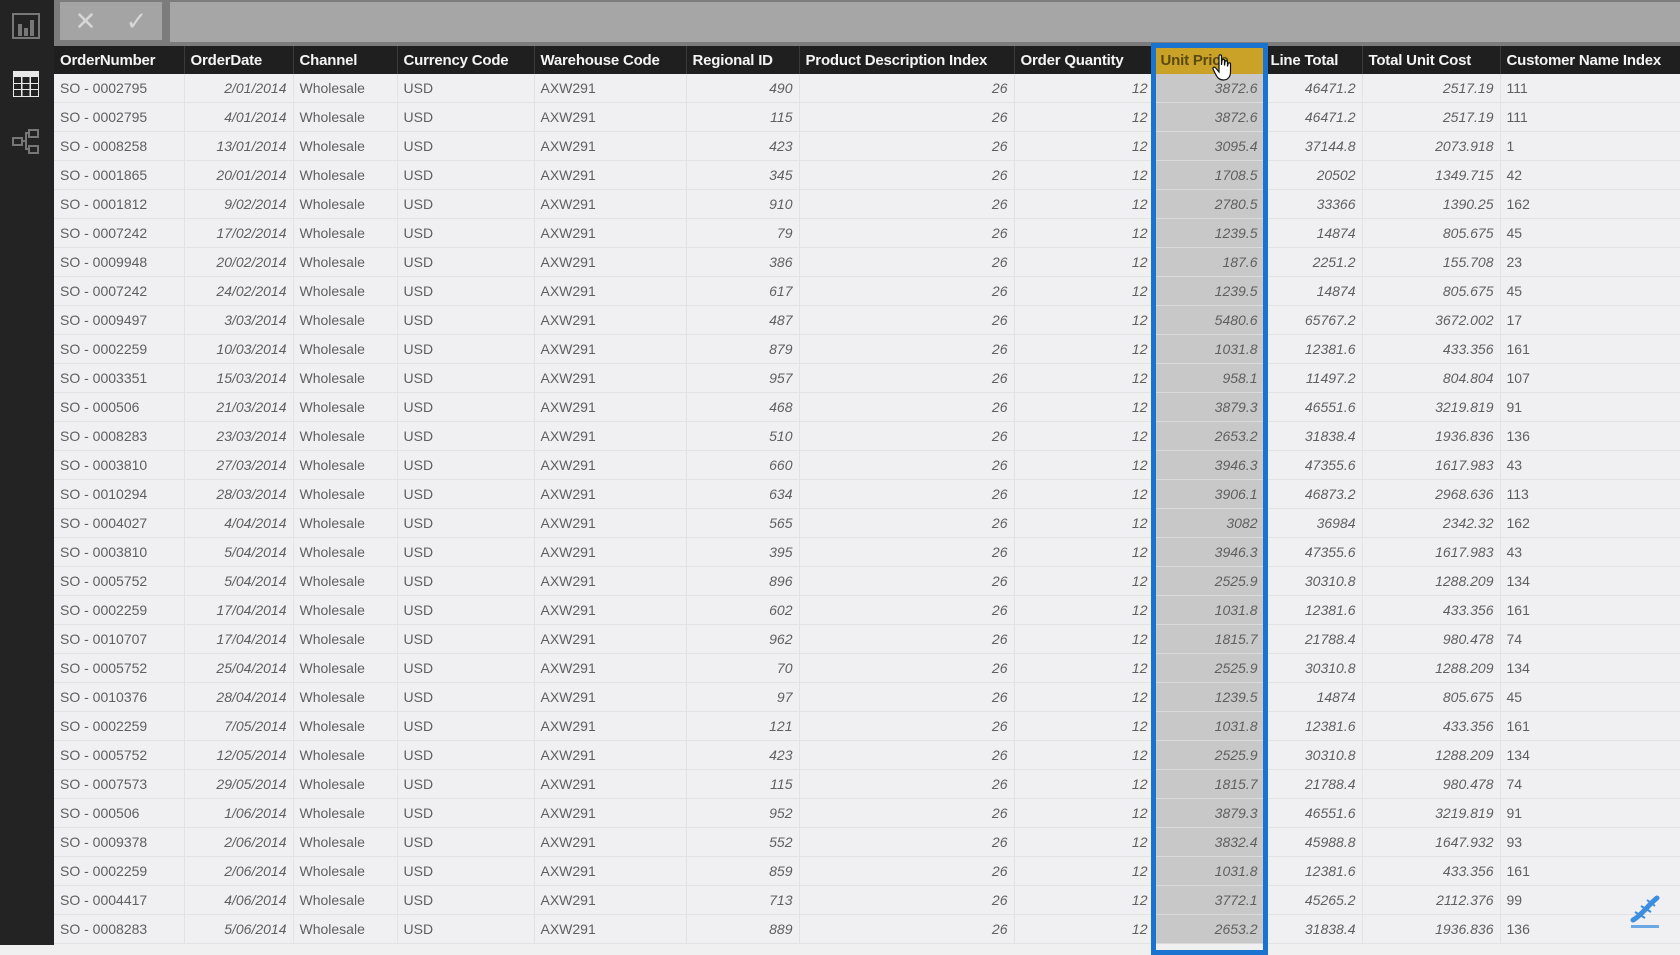  I want to click on cell-regional-id: 617, so click(743, 291).